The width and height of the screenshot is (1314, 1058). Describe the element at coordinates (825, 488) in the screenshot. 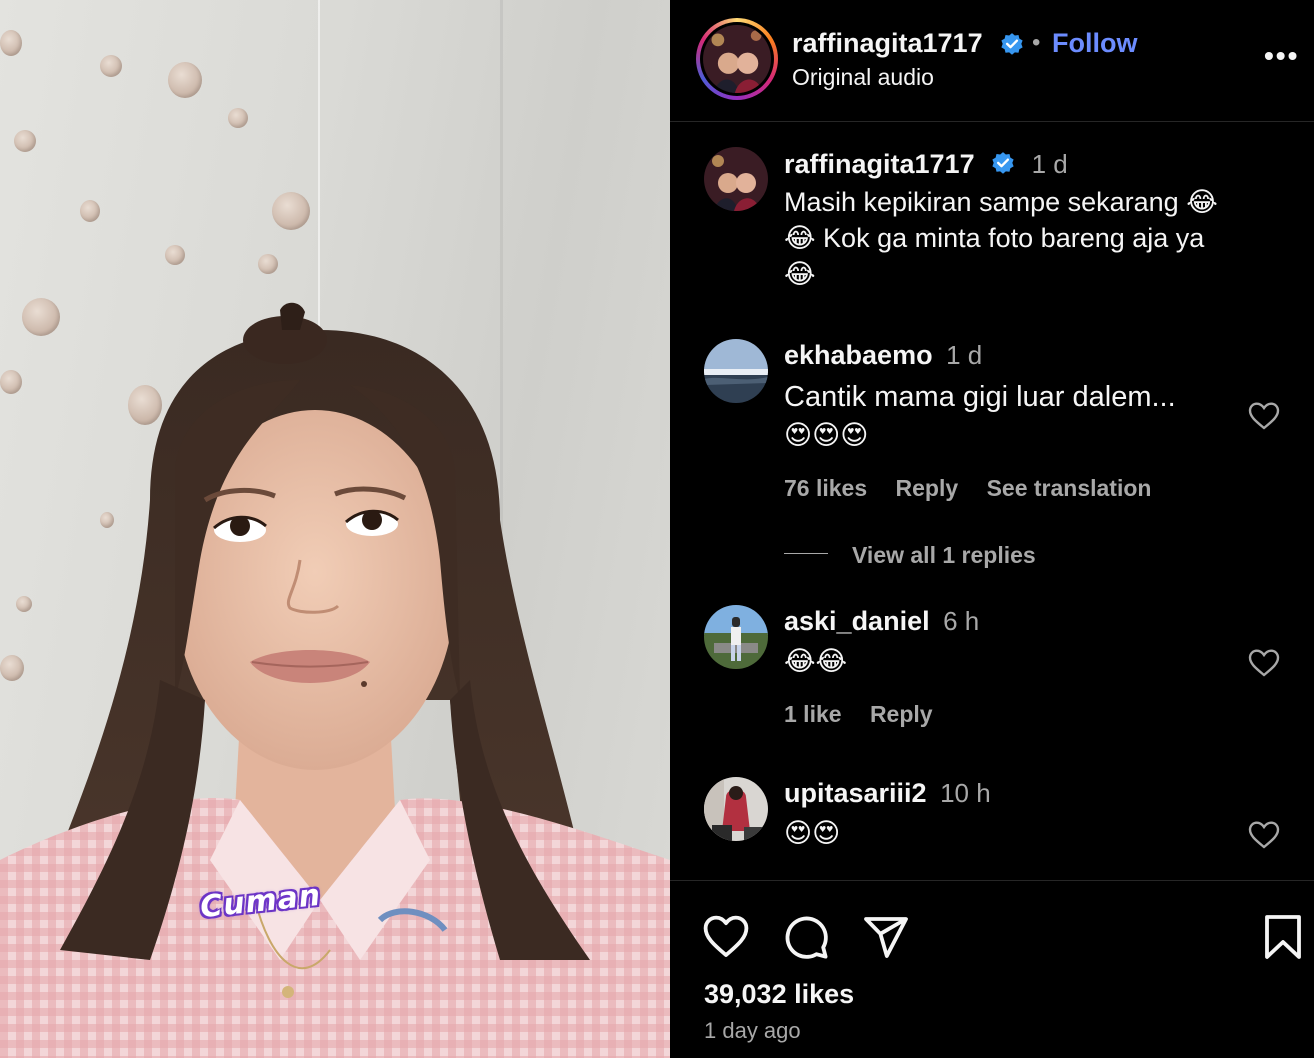

I see `comment-likes: 76 likes` at that location.